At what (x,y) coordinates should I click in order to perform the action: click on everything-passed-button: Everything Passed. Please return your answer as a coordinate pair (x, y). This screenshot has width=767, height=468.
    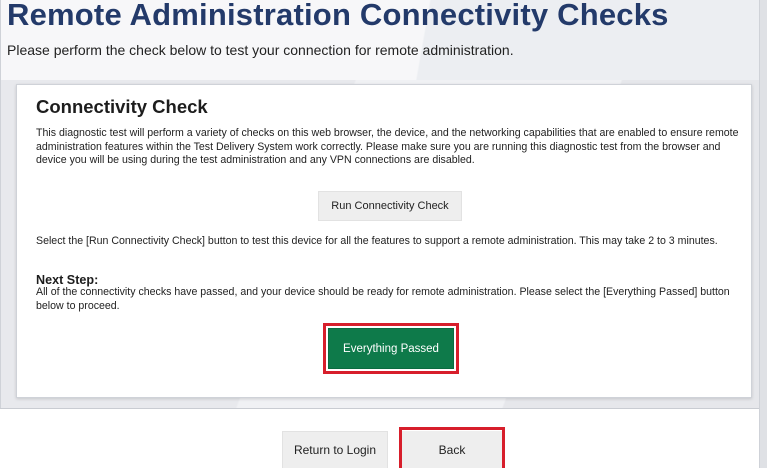
    Looking at the image, I should click on (391, 348).